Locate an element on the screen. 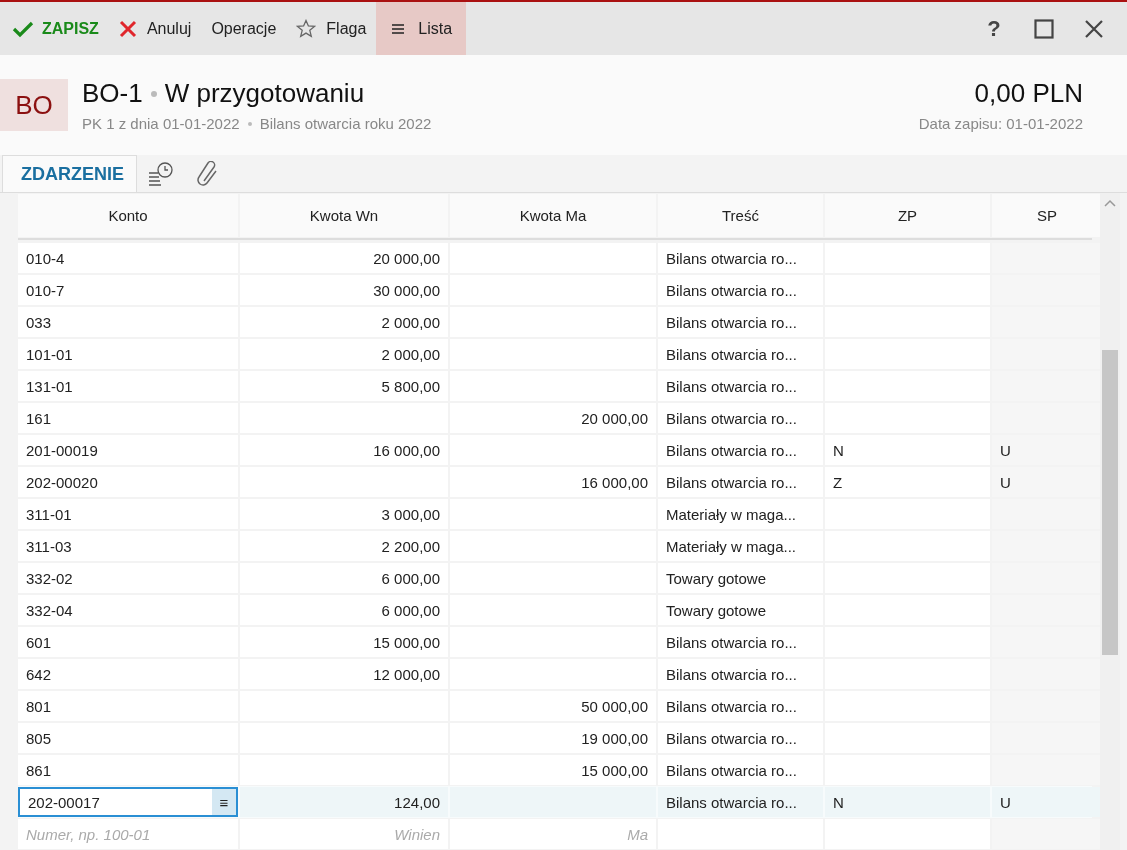 The image size is (1127, 850). star-icon is located at coordinates (306, 28).